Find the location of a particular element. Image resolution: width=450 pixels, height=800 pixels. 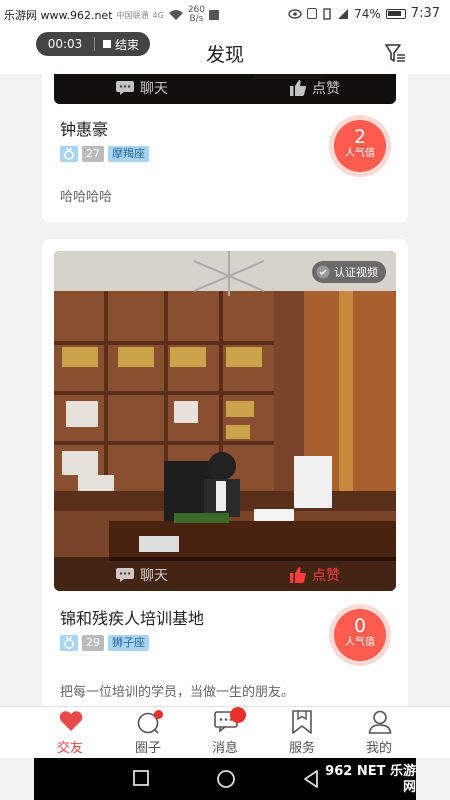

home-icon is located at coordinates (226, 779).